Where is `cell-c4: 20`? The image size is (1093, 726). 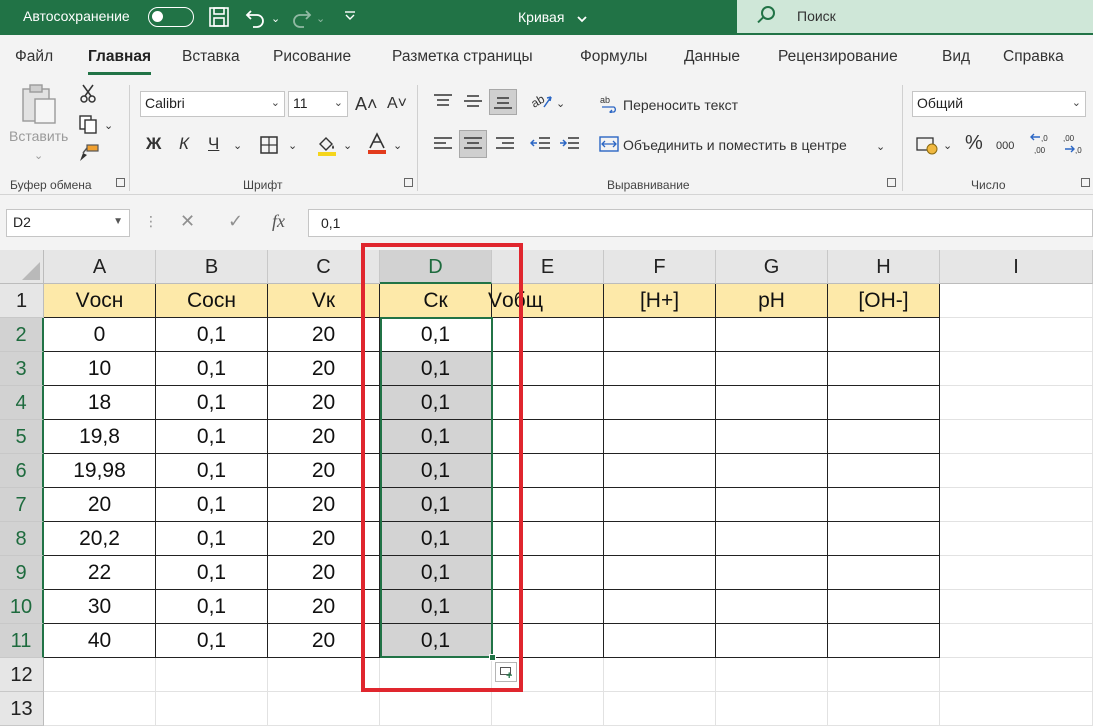 cell-c4: 20 is located at coordinates (324, 403).